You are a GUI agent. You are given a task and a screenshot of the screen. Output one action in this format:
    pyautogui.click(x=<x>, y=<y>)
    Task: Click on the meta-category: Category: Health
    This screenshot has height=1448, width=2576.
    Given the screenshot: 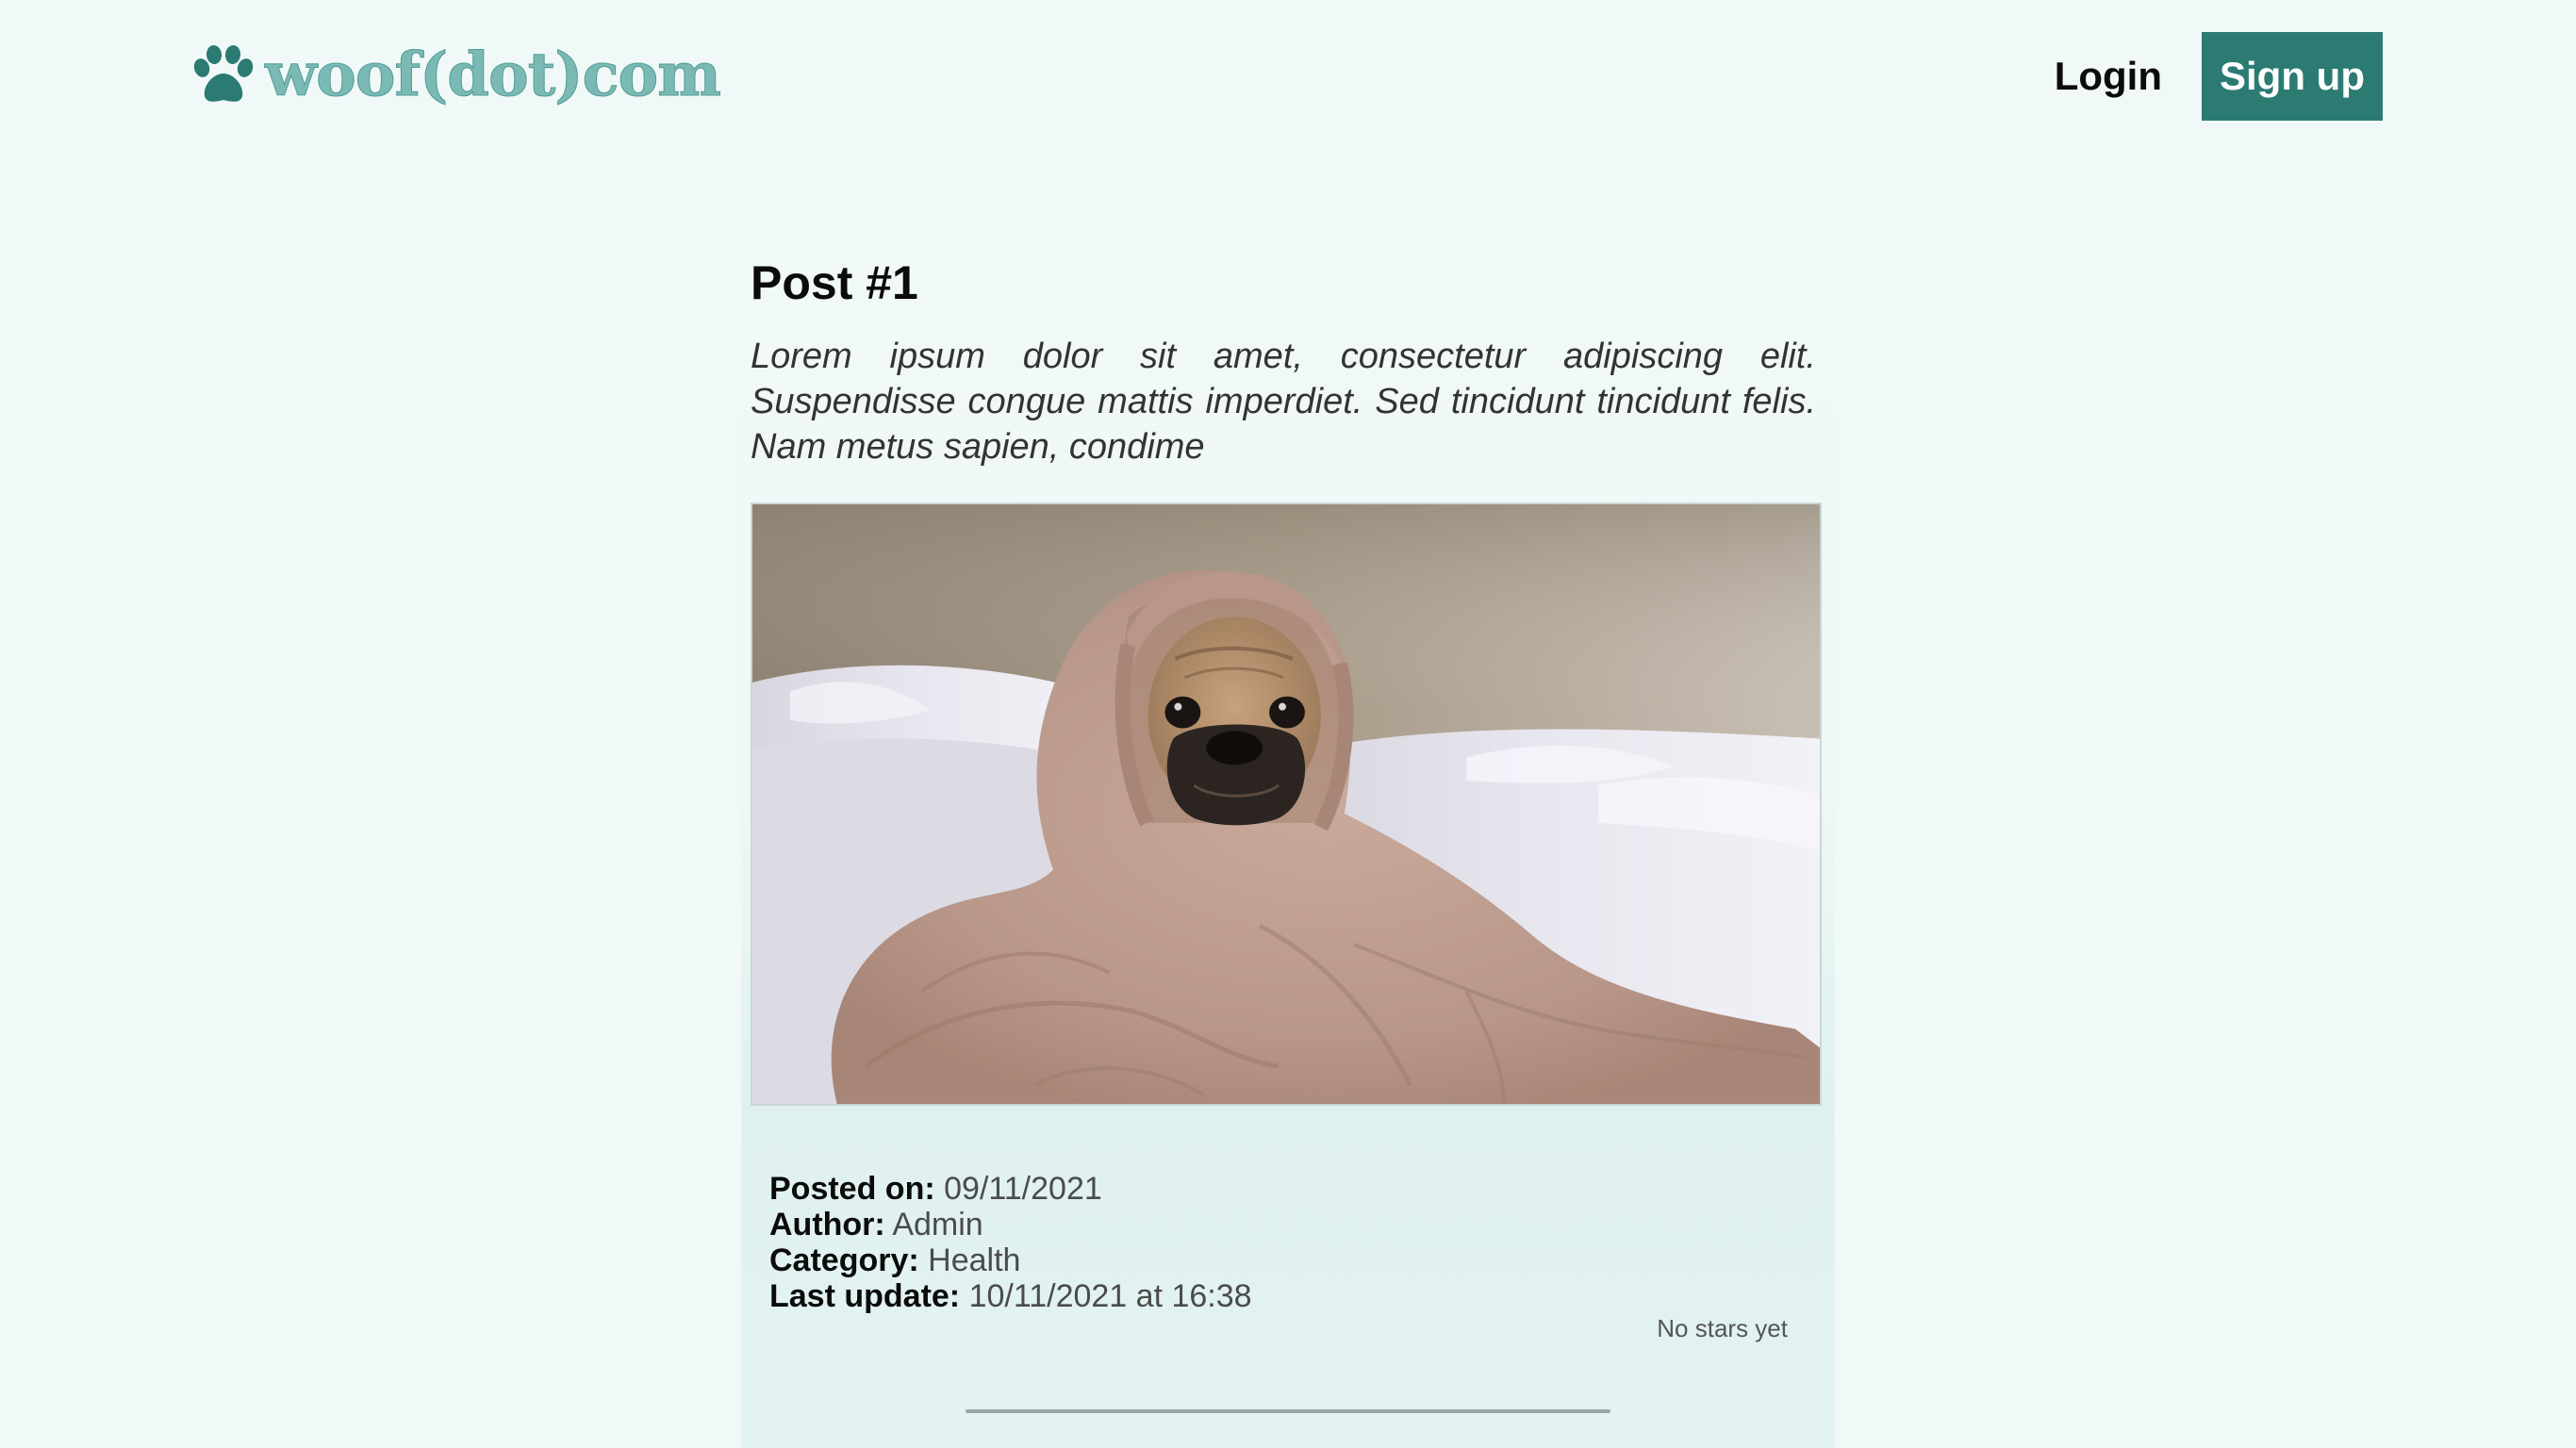 What is the action you would take?
    pyautogui.click(x=1010, y=1260)
    